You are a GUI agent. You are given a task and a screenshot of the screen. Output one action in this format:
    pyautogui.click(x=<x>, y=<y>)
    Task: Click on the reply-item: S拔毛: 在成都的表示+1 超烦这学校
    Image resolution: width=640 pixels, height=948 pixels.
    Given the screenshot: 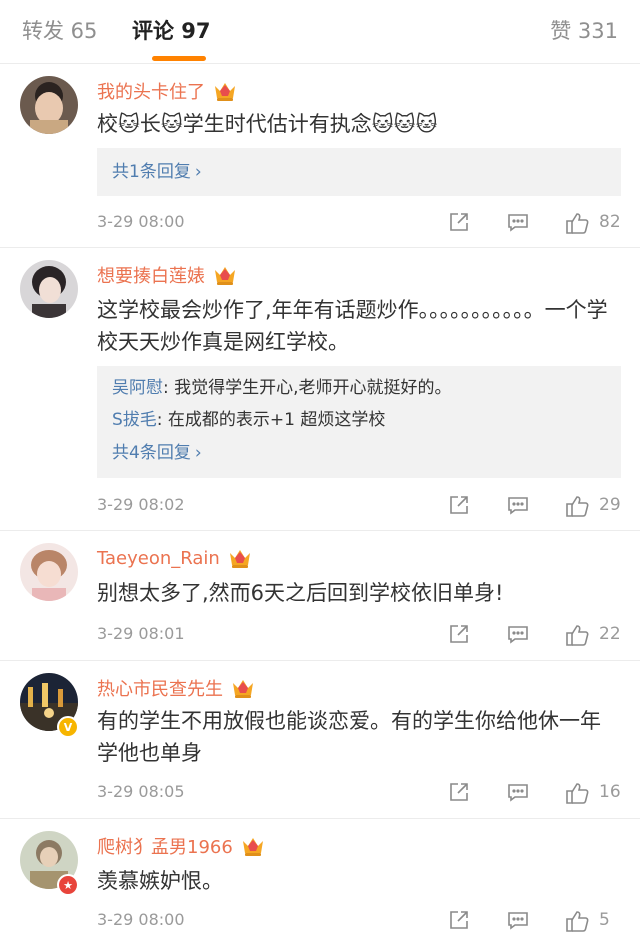 What is the action you would take?
    pyautogui.click(x=248, y=420)
    